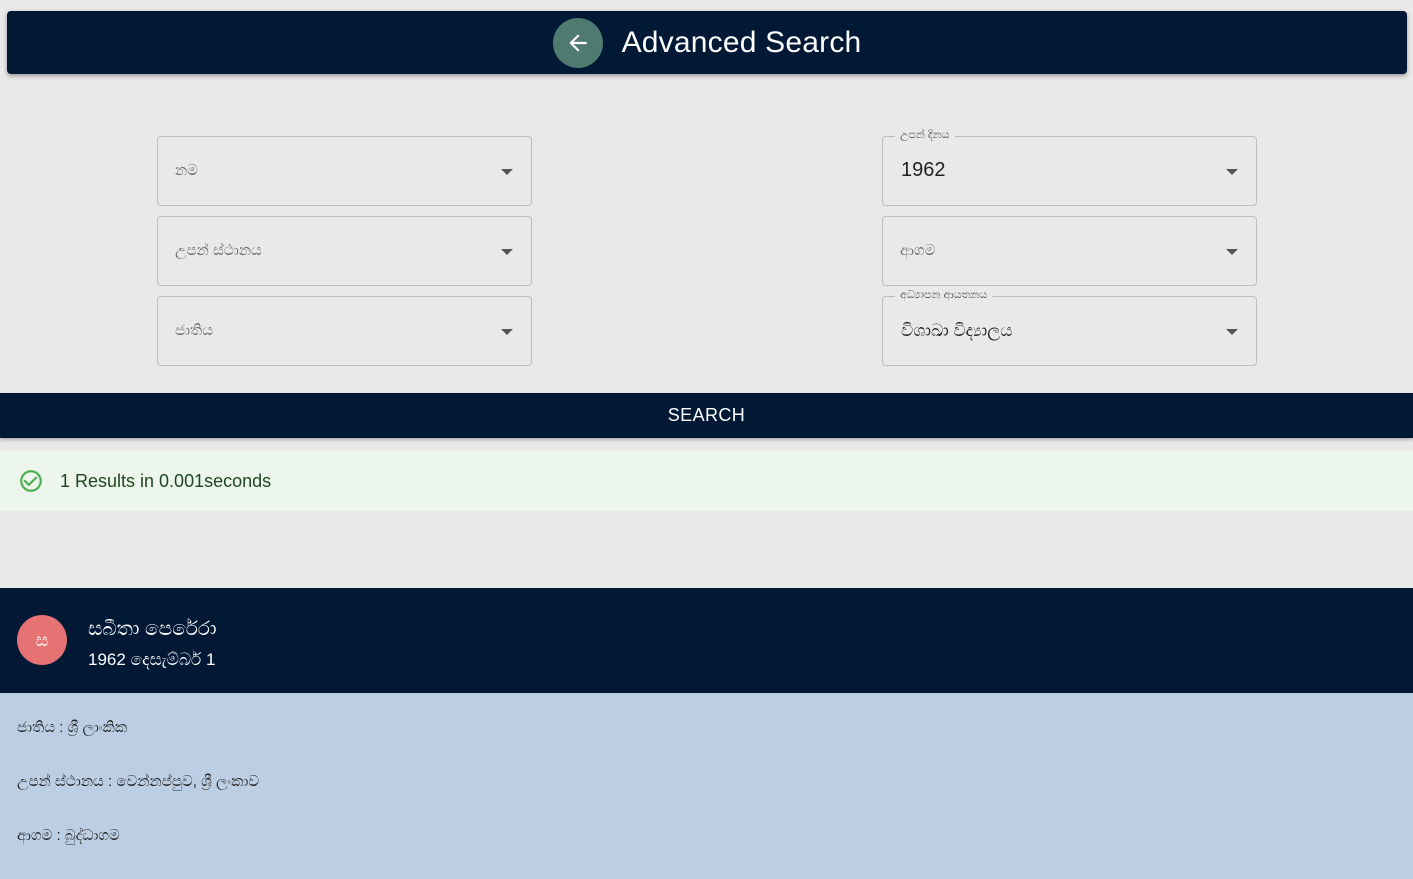 Image resolution: width=1413 pixels, height=879 pixels. I want to click on religion-select: ආගම, so click(1069, 251).